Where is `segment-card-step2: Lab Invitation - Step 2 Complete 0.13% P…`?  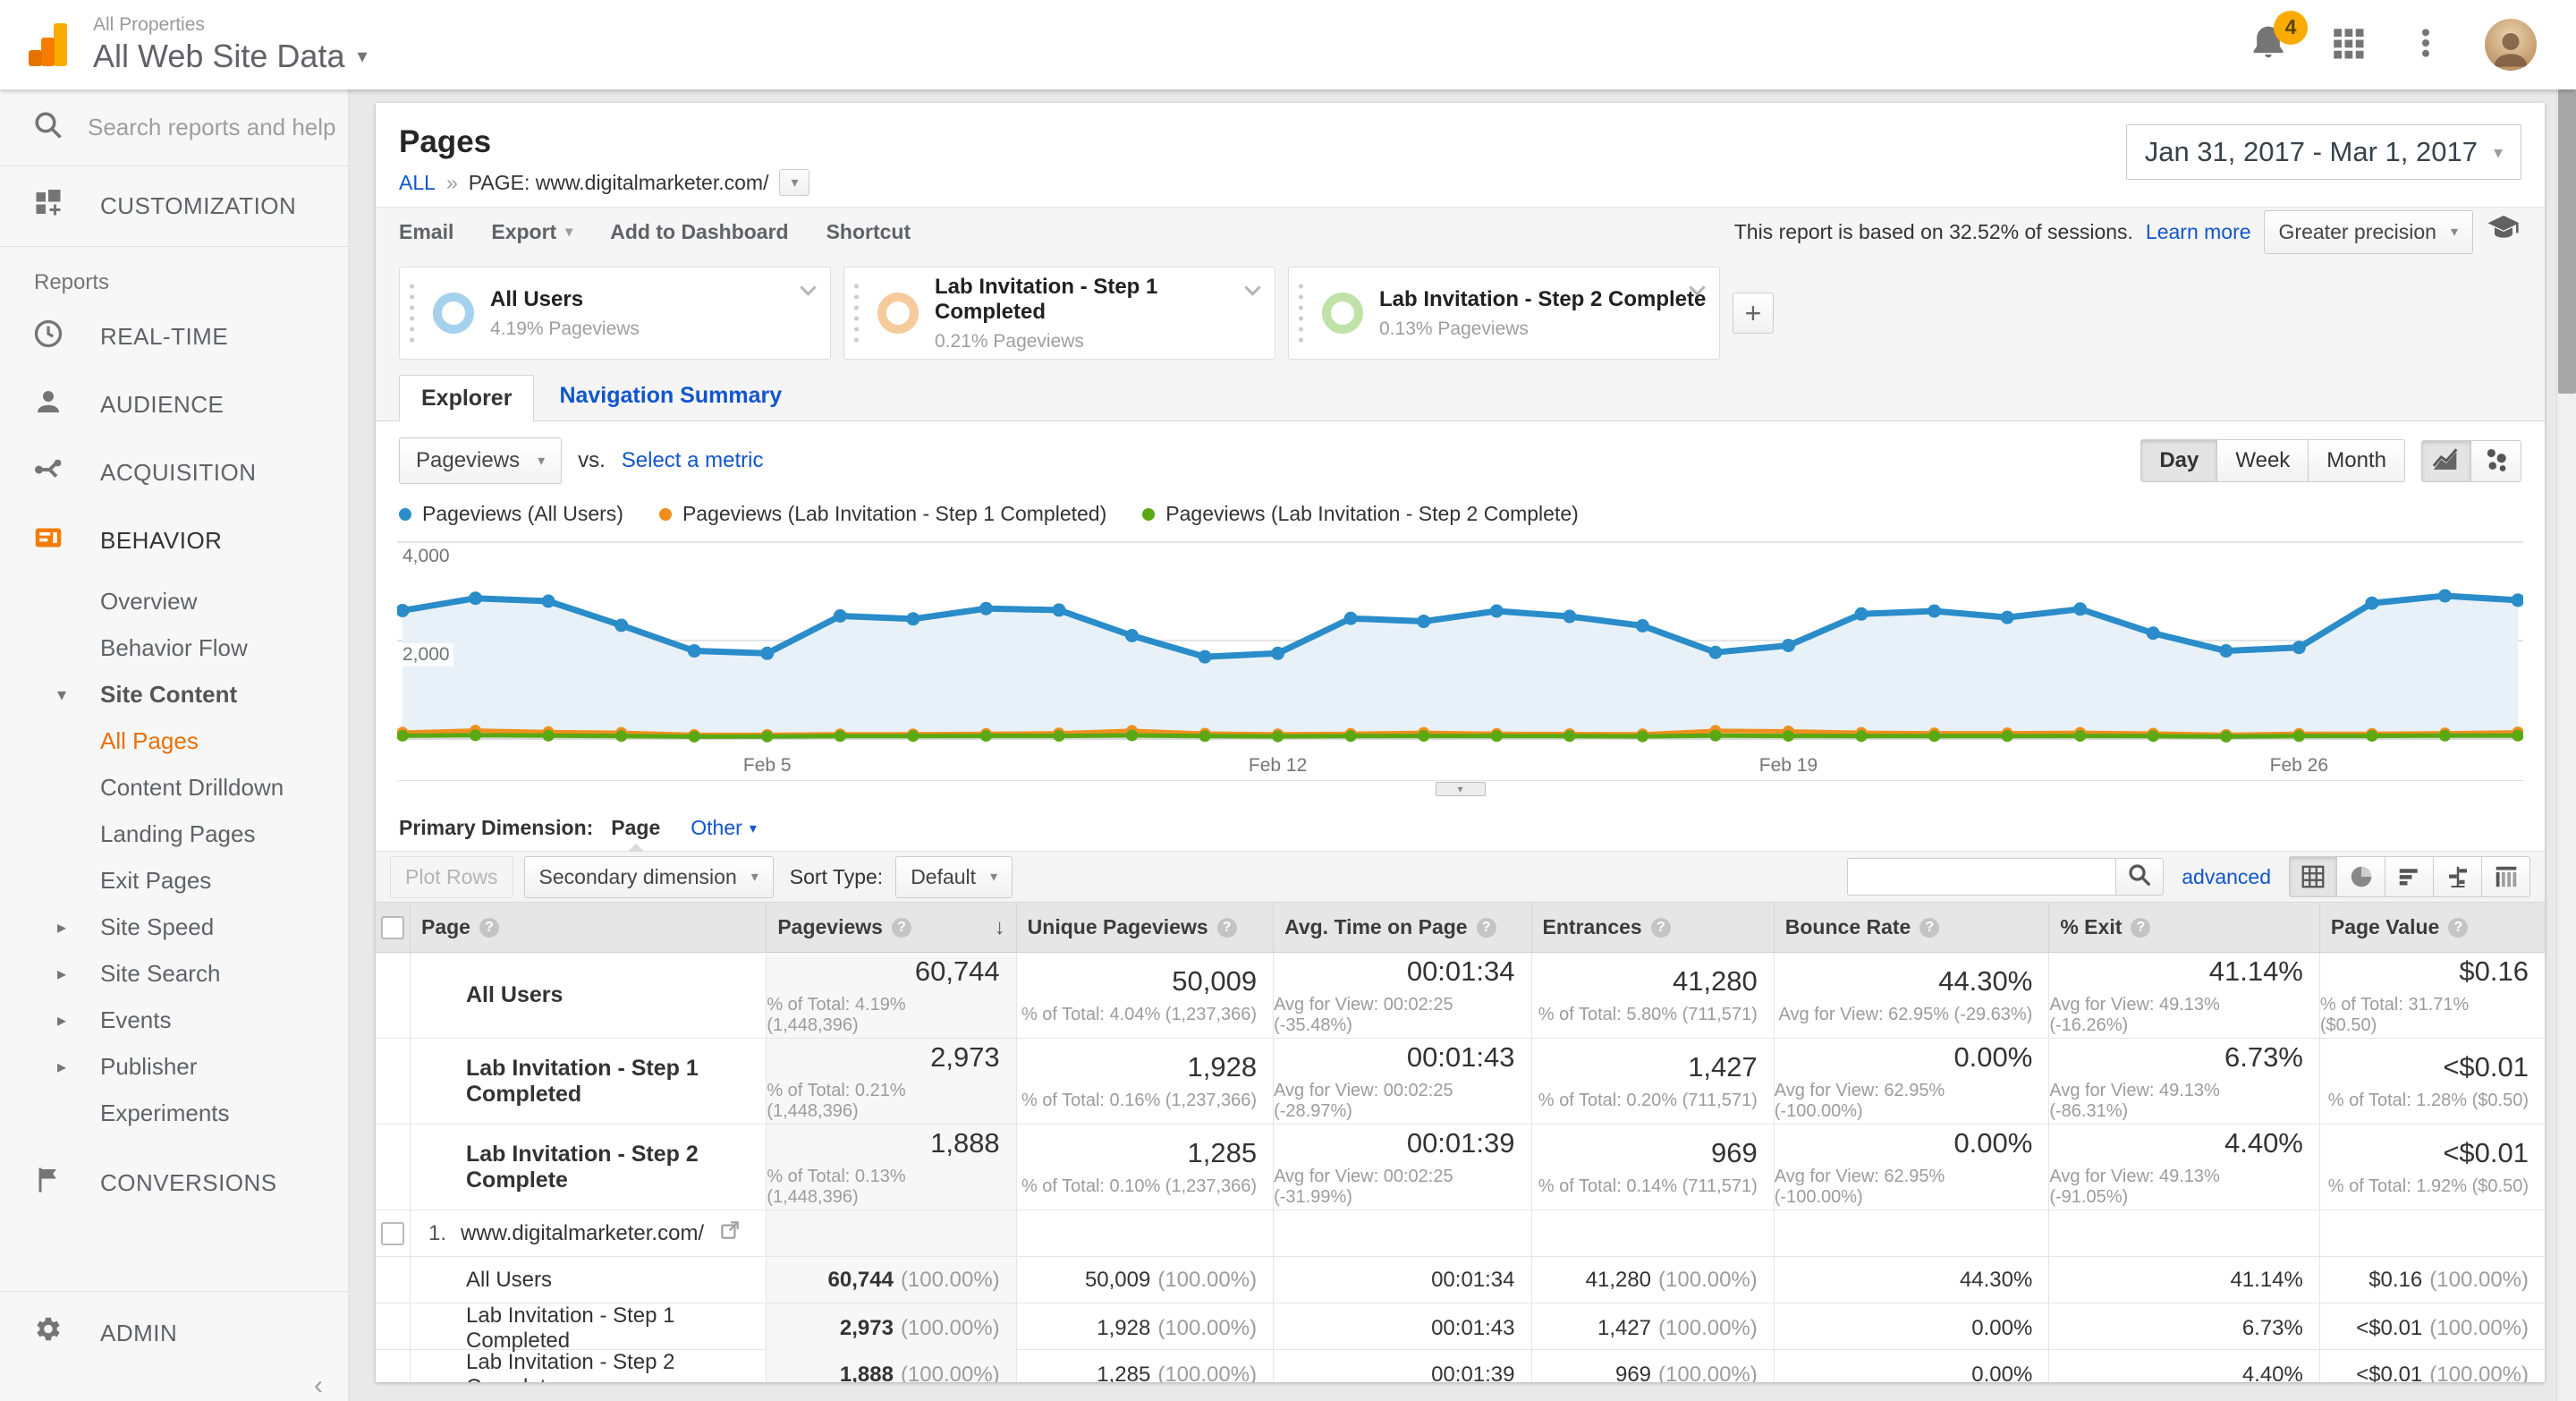
segment-card-step2: Lab Invitation - Step 2 Complete 0.13% P… is located at coordinates (1504, 313).